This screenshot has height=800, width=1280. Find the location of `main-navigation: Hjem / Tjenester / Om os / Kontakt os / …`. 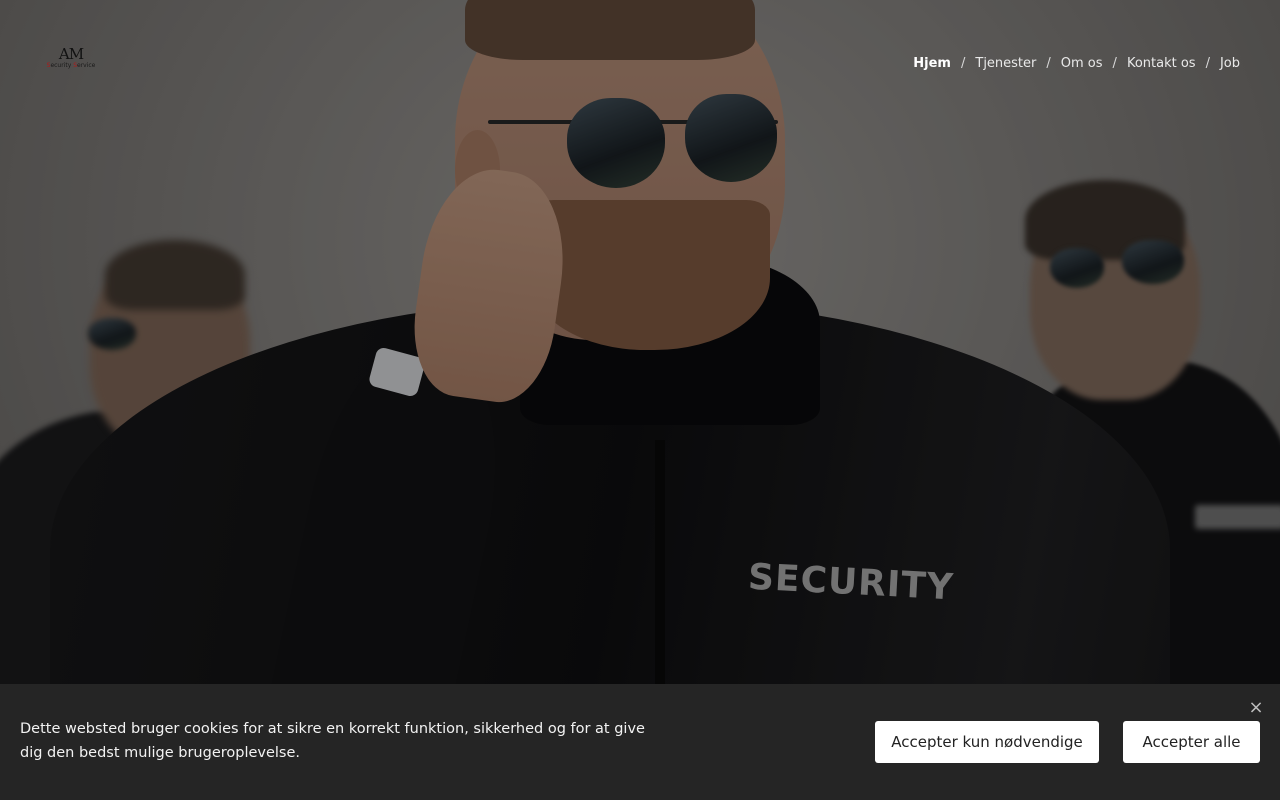

main-navigation: Hjem / Tjenester / Om os / Kontakt os / … is located at coordinates (1076, 63).